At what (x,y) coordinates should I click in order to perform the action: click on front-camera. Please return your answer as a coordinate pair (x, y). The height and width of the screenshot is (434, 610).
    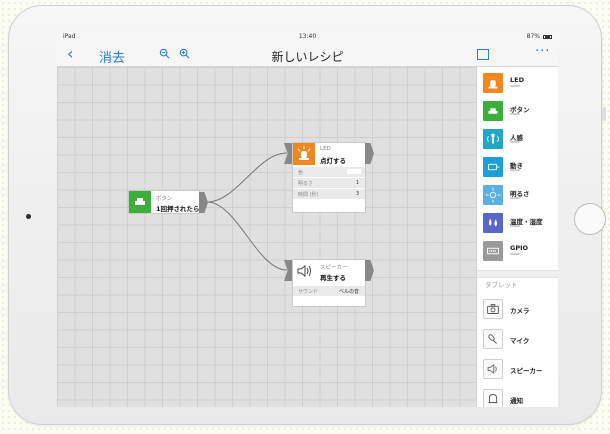
    Looking at the image, I should click on (28, 216).